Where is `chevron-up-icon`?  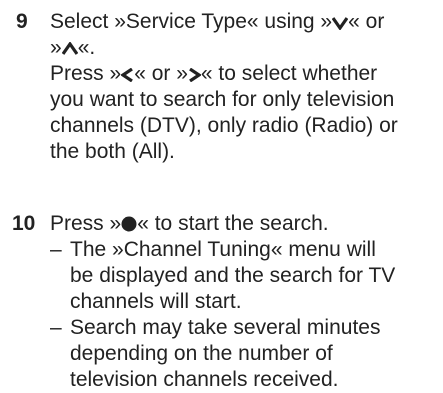 chevron-up-icon is located at coordinates (69, 48).